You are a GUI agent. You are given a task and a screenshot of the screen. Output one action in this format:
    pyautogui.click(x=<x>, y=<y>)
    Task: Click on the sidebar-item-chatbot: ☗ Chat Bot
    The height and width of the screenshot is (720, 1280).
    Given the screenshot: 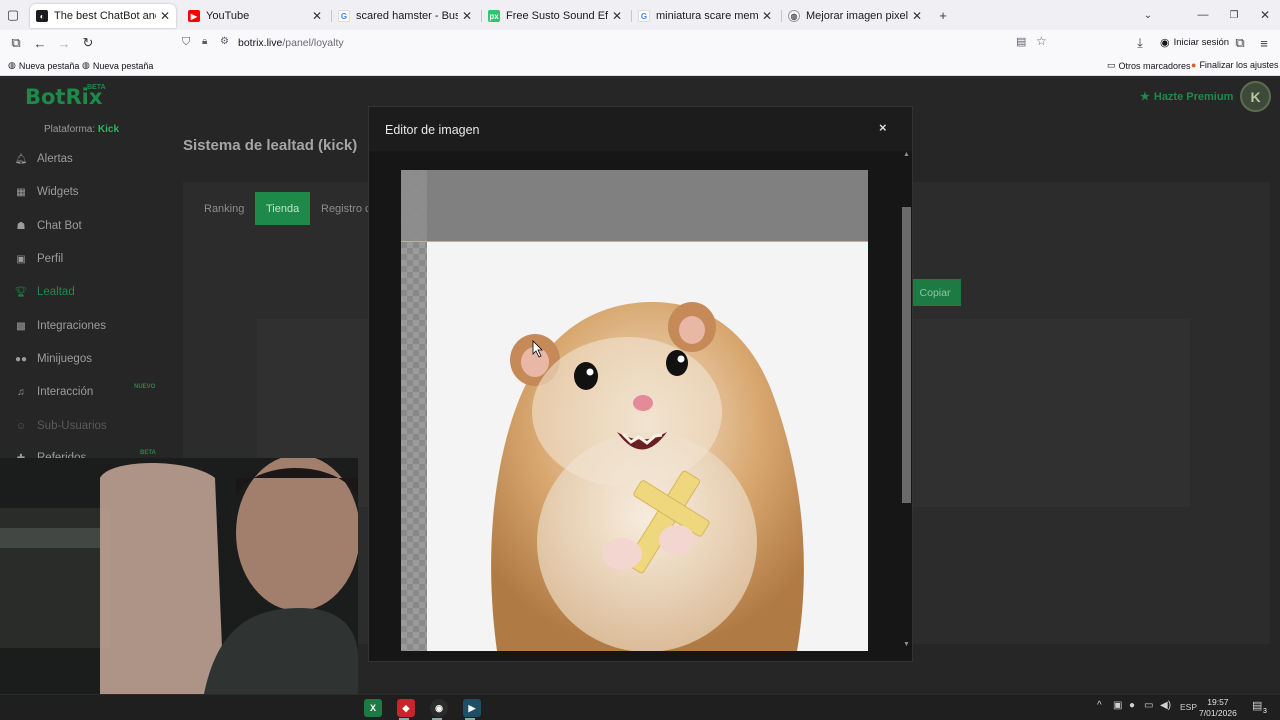 What is the action you would take?
    pyautogui.click(x=48, y=226)
    